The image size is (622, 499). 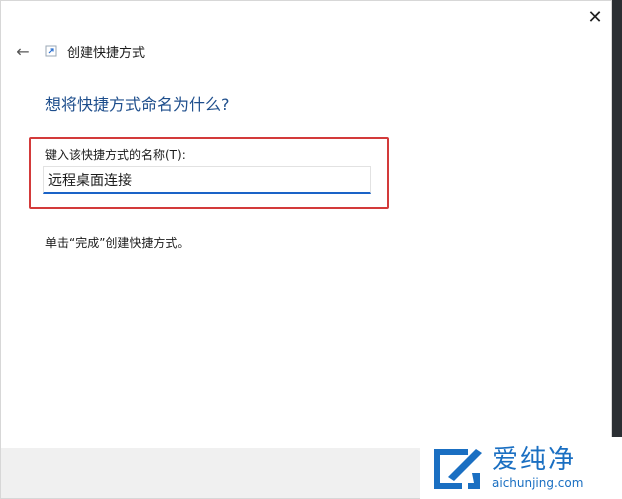 I want to click on watermark-text: 爱纯净 aichunjing.com, so click(x=537, y=468).